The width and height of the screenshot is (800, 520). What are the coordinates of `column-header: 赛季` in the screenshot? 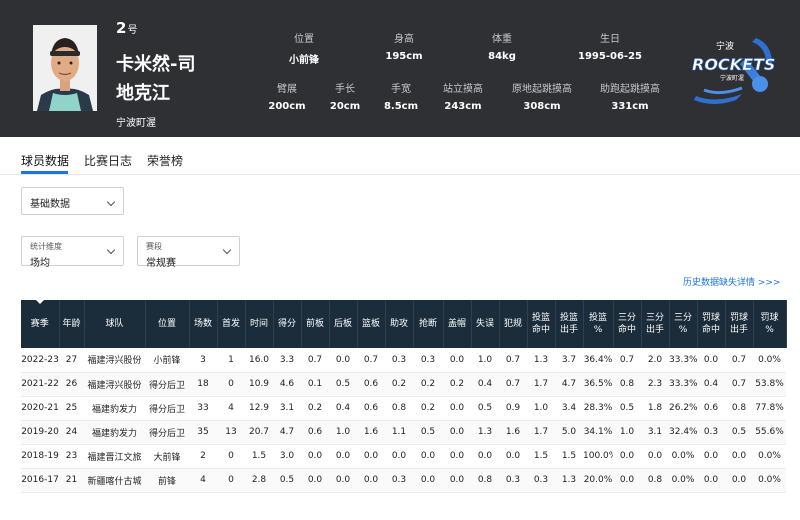 It's located at (40, 323).